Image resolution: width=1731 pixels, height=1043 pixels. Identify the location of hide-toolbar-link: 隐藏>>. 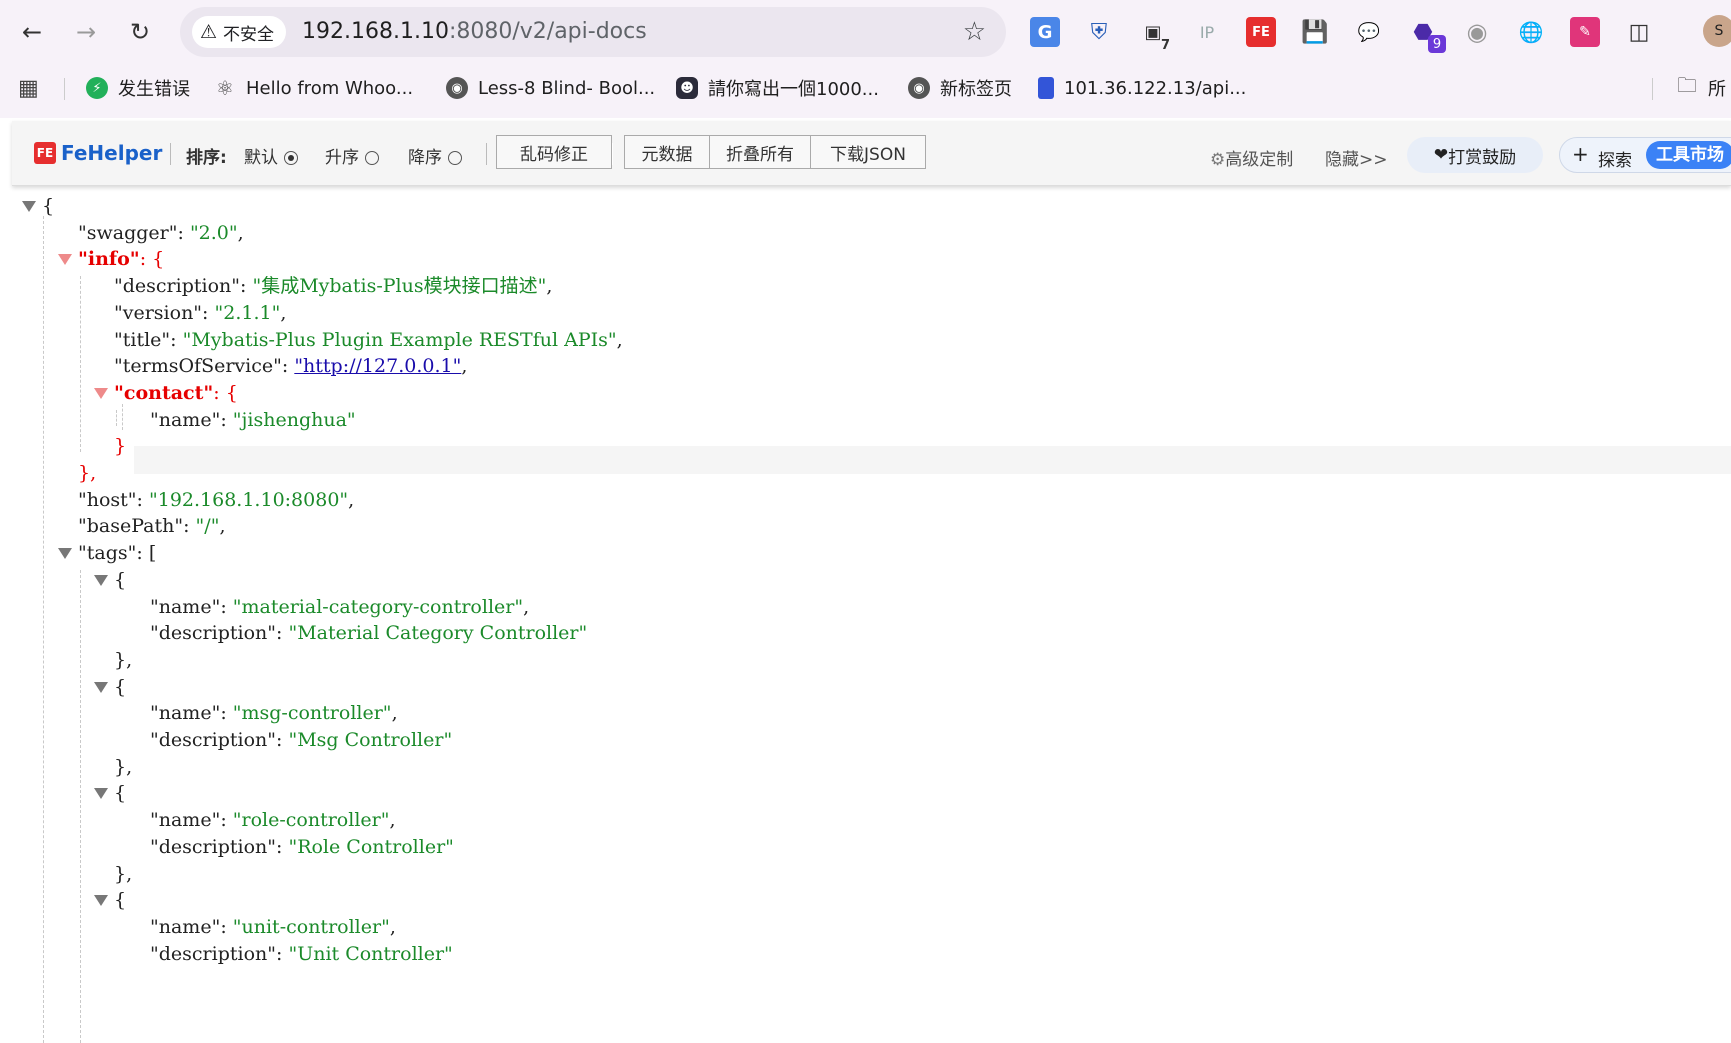
(1356, 157).